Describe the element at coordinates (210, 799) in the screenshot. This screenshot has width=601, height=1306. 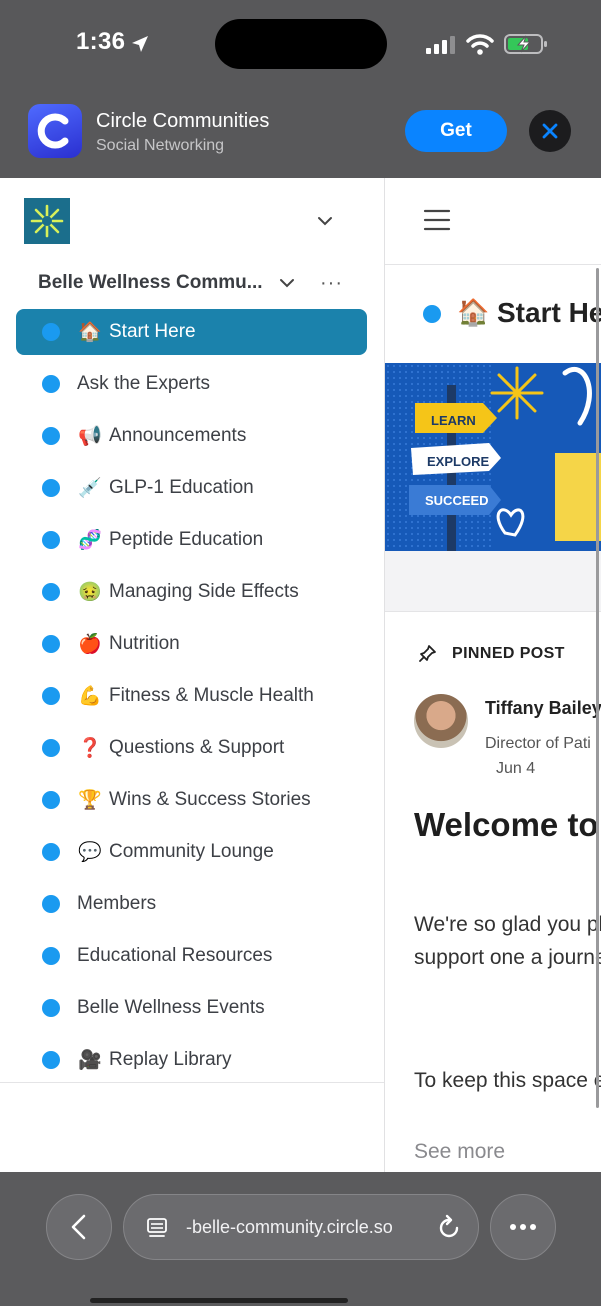
I see `sidebar-item-label: Wins & Success Stories` at that location.